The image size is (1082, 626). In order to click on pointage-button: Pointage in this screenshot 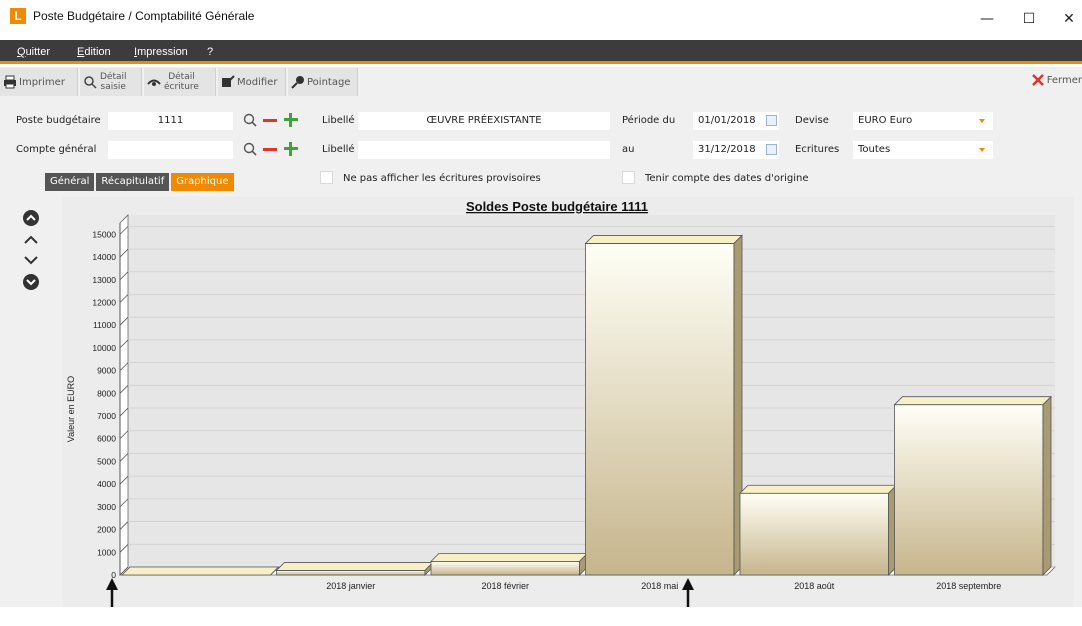, I will do `click(323, 82)`.